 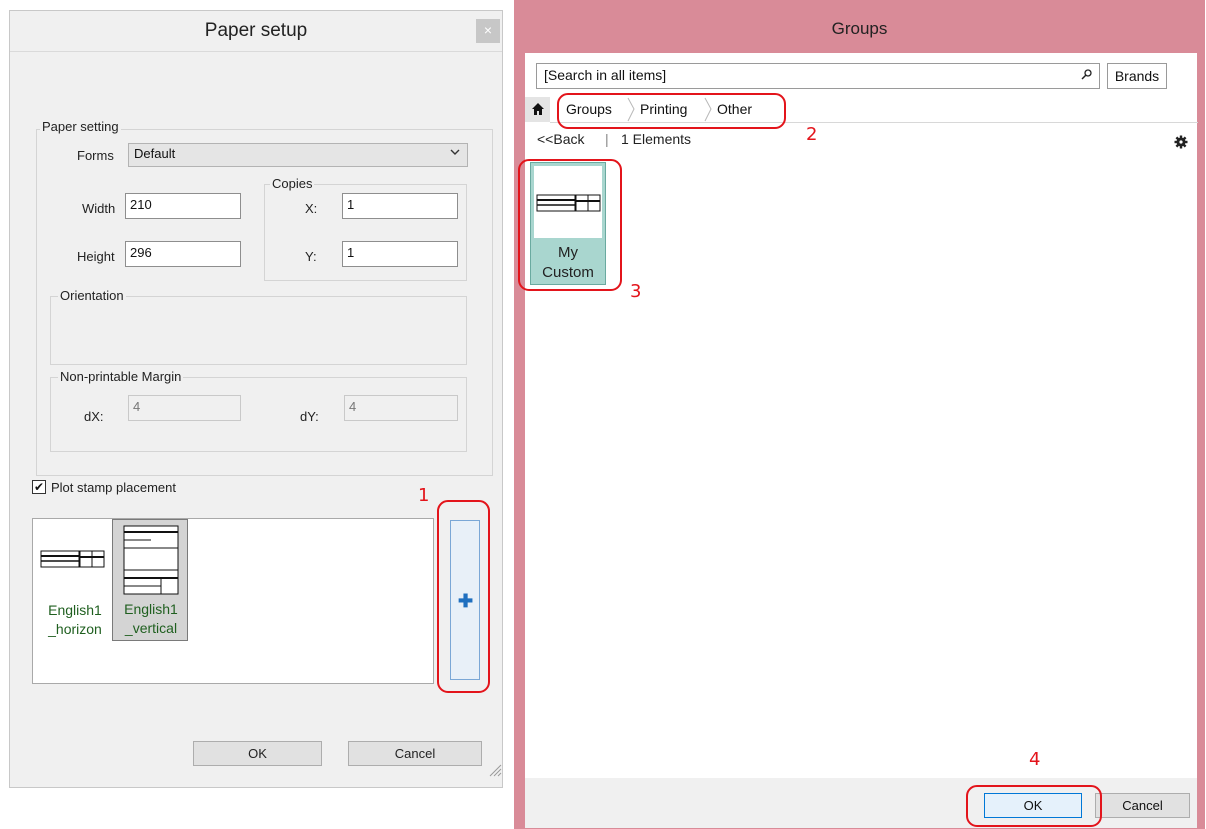 I want to click on width-label: Width, so click(x=99, y=208).